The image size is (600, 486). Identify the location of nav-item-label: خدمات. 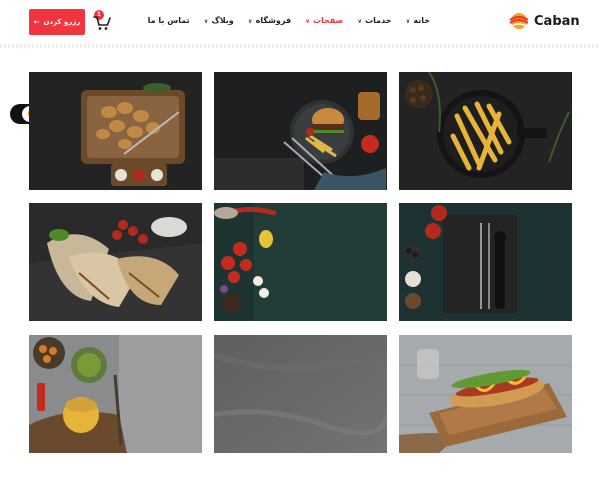
(378, 20).